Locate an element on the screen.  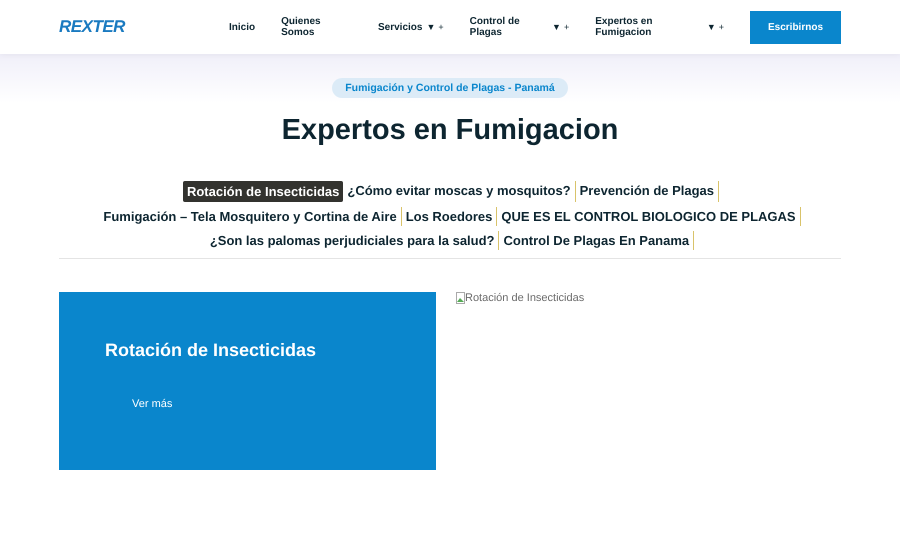
topic-tab: Control De Plagas En Panama is located at coordinates (597, 240).